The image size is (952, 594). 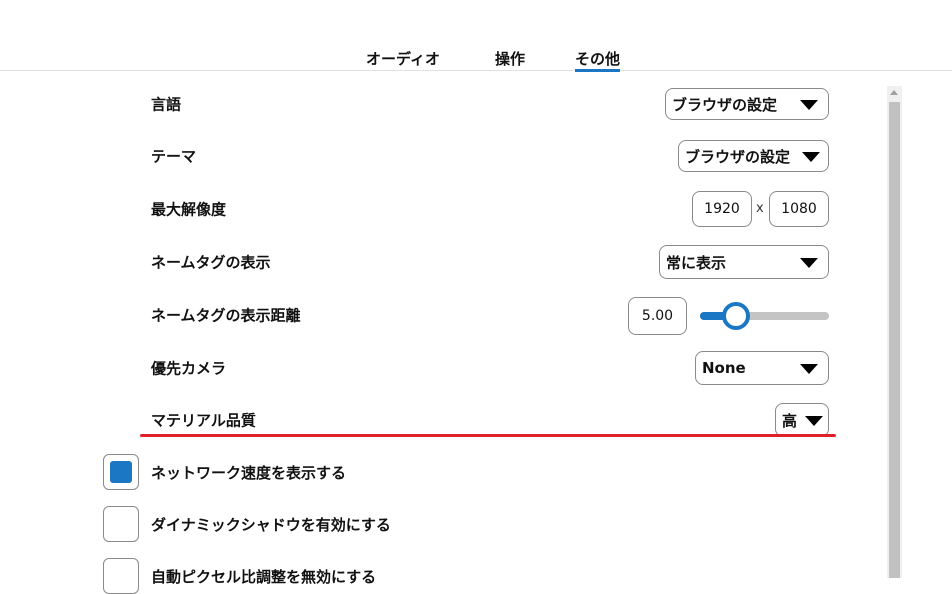 I want to click on setting-theme-row: テーマ ブラウザの設定, so click(x=440, y=156).